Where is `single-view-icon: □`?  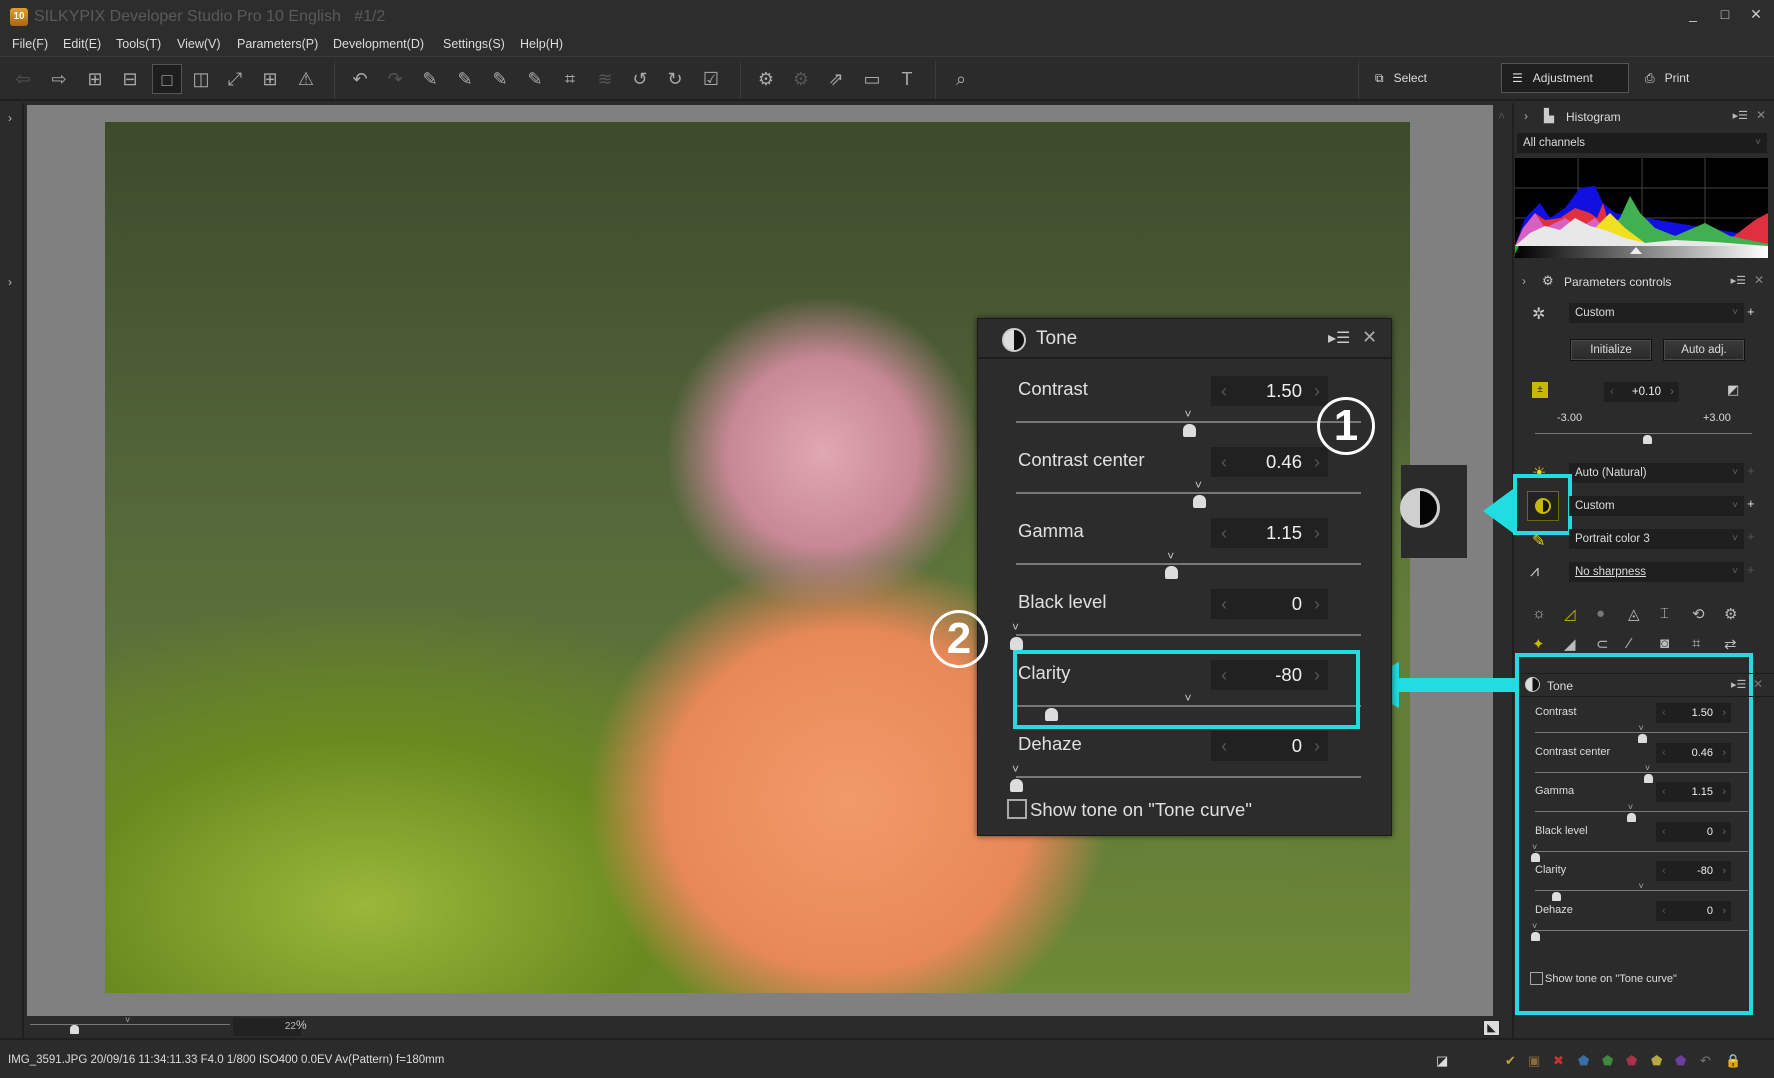 single-view-icon: □ is located at coordinates (167, 79).